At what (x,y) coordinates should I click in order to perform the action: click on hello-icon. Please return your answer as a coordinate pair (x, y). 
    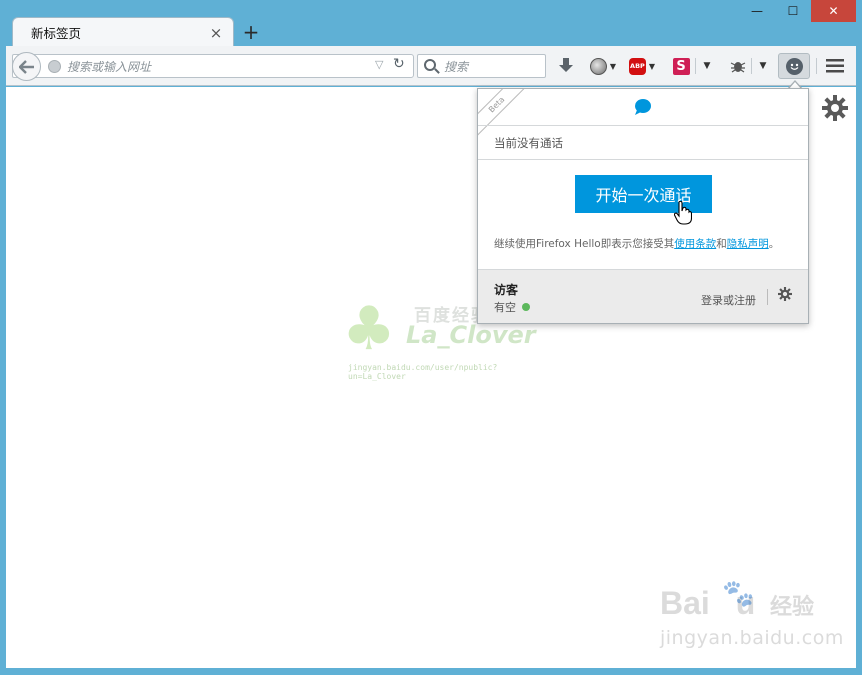
    Looking at the image, I should click on (794, 66).